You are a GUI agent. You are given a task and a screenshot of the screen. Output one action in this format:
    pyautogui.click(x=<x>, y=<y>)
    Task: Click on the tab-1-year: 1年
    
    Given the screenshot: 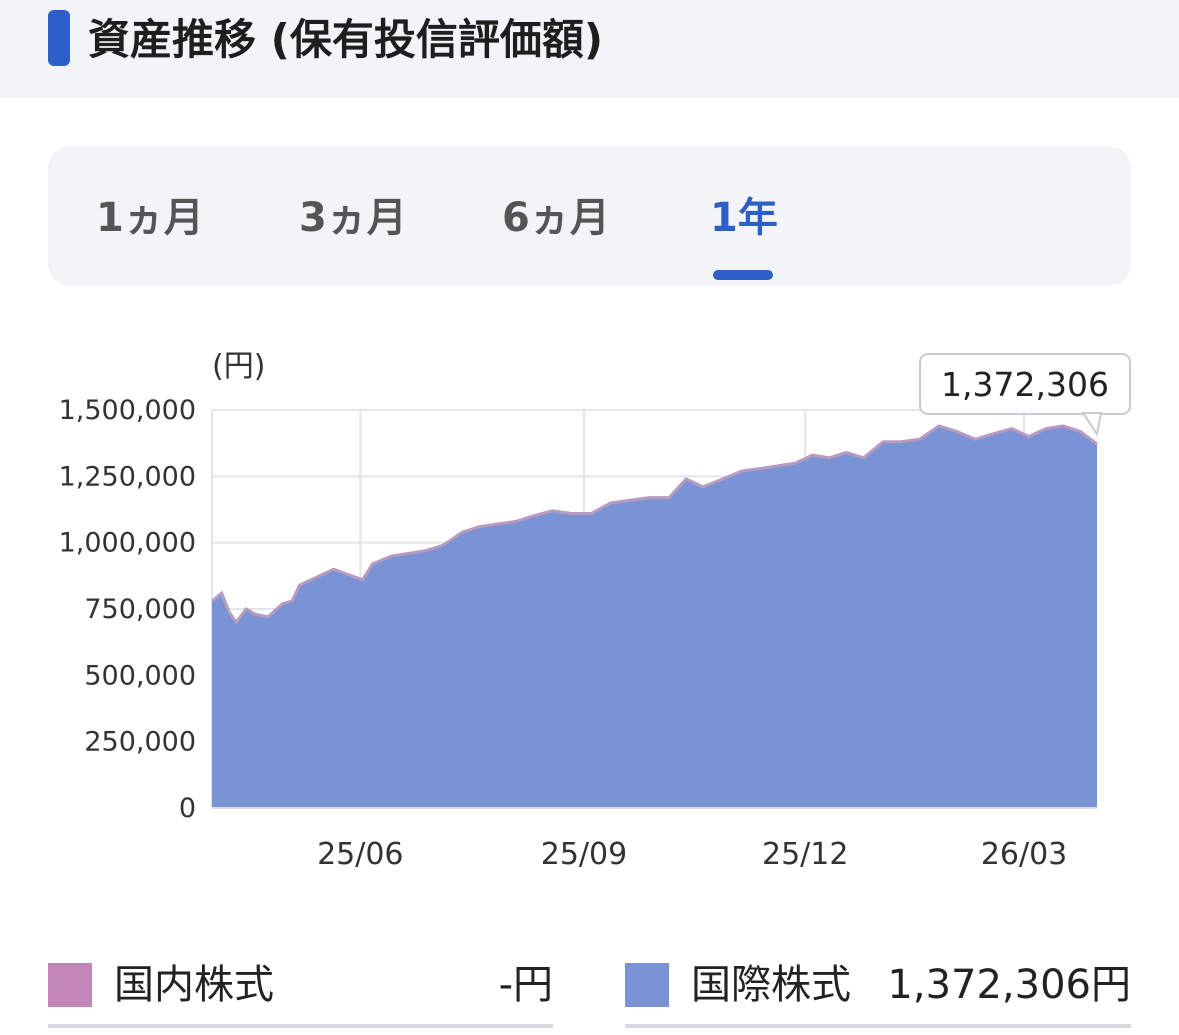 What is the action you would take?
    pyautogui.click(x=744, y=218)
    